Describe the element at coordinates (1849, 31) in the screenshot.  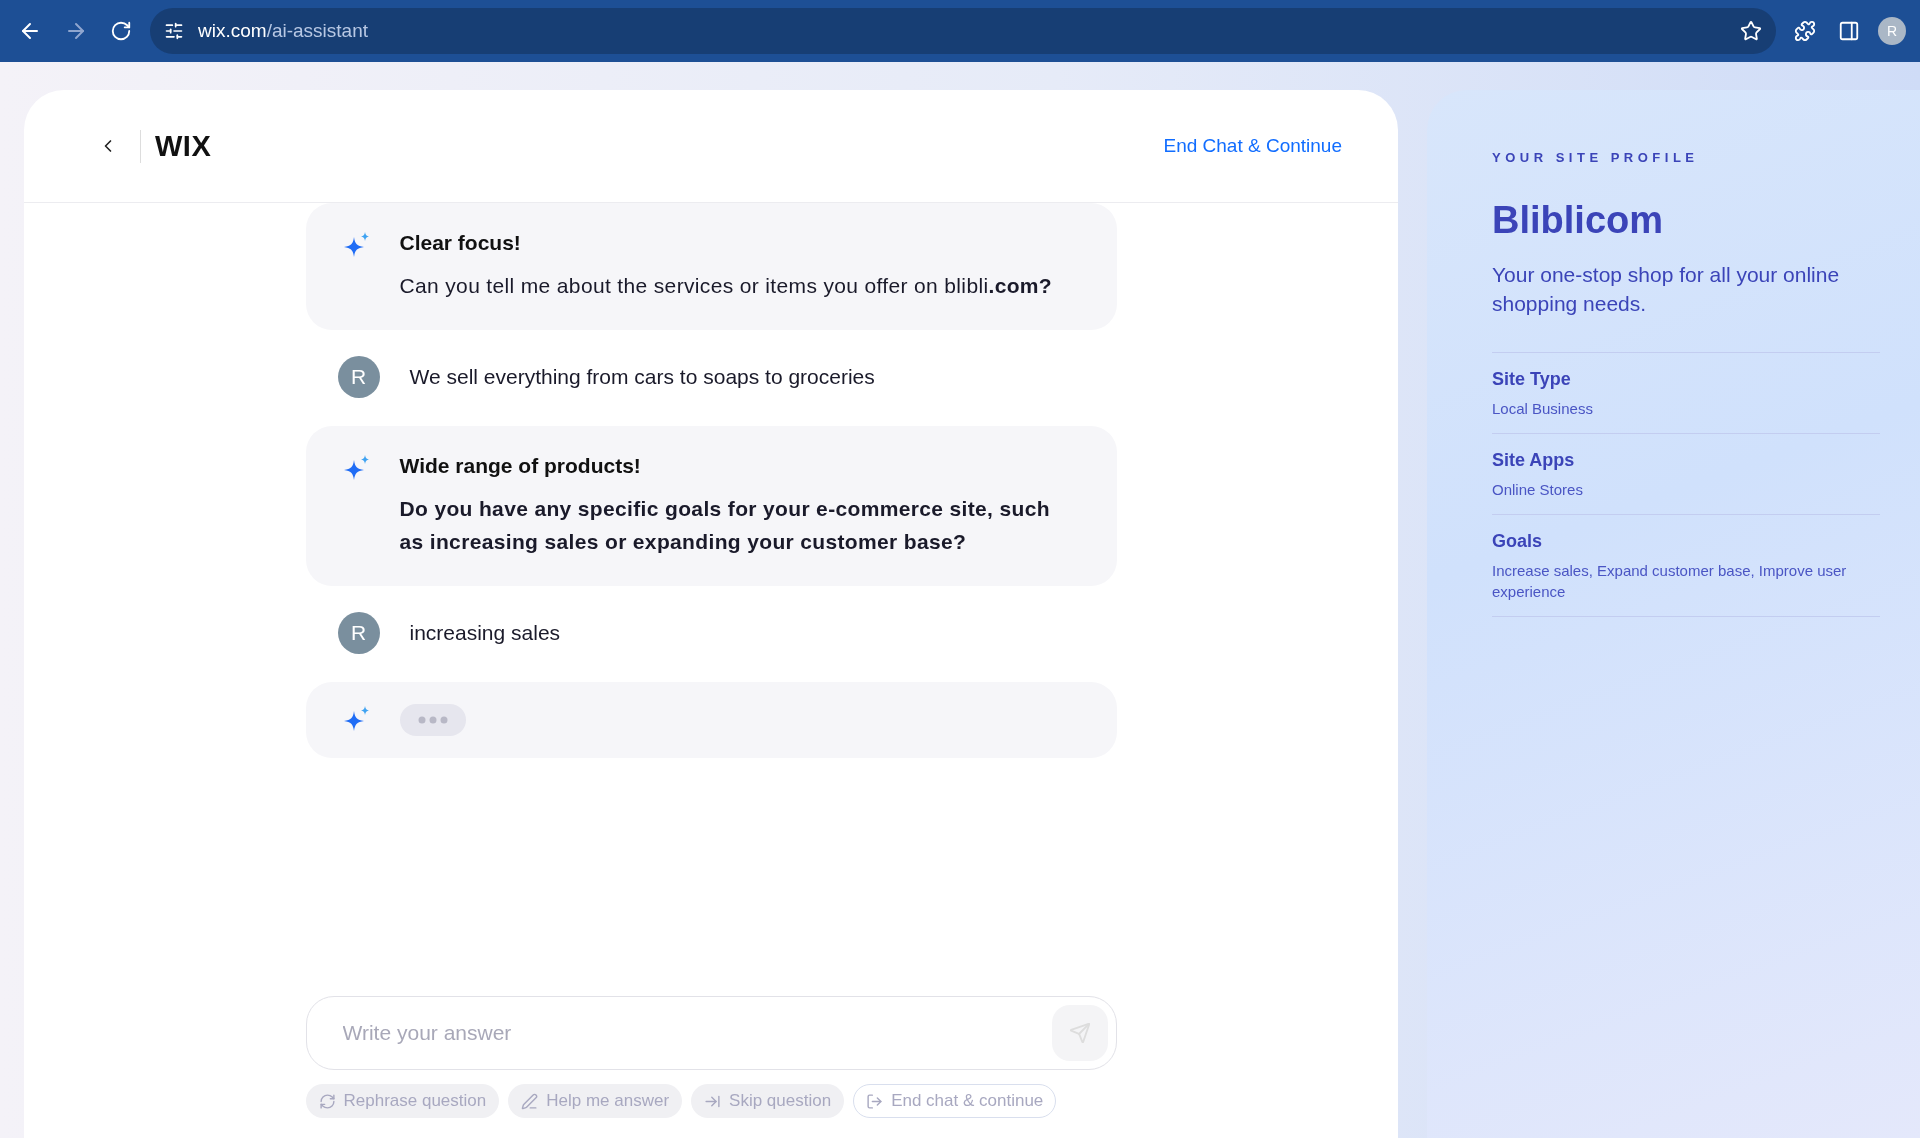
I see `side-panel-icon` at that location.